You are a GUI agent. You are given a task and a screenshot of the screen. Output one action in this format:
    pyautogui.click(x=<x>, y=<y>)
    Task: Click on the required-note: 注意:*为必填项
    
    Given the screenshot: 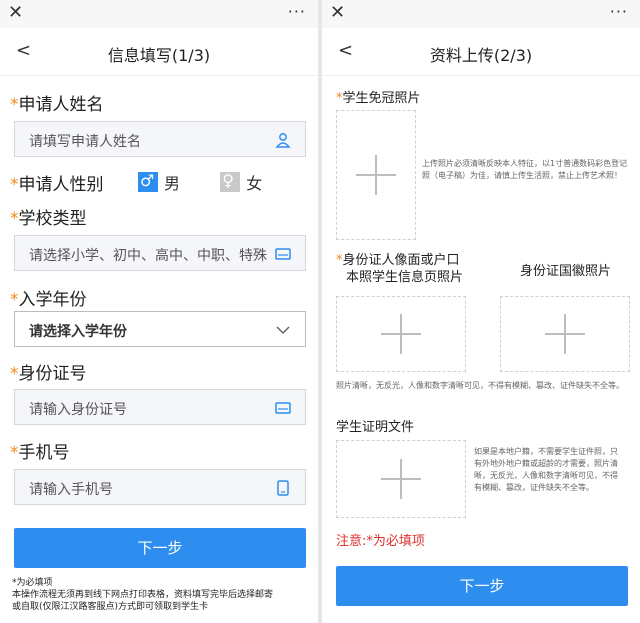 What is the action you would take?
    pyautogui.click(x=380, y=541)
    